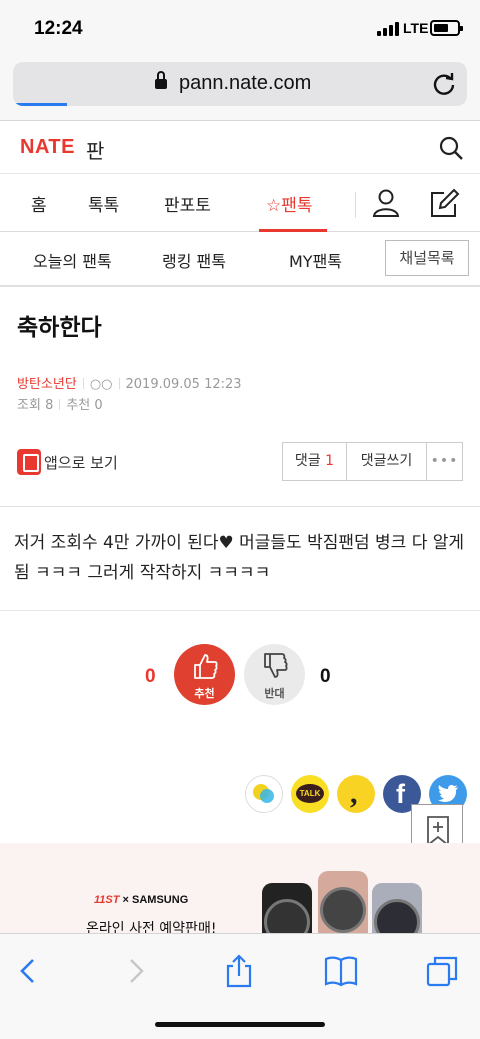 Image resolution: width=480 pixels, height=1039 pixels. Describe the element at coordinates (444, 461) in the screenshot. I see `more-button: •••` at that location.